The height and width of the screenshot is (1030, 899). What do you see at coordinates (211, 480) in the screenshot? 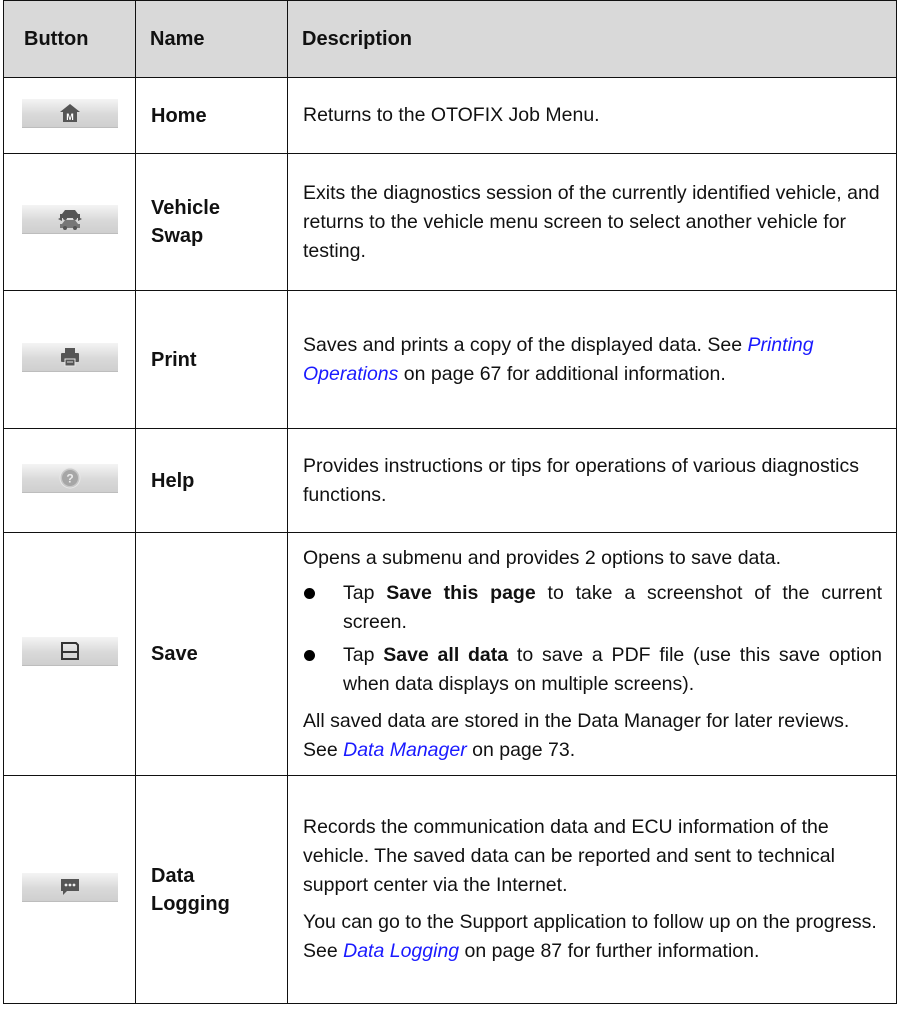
I see `row-name: Help` at bounding box center [211, 480].